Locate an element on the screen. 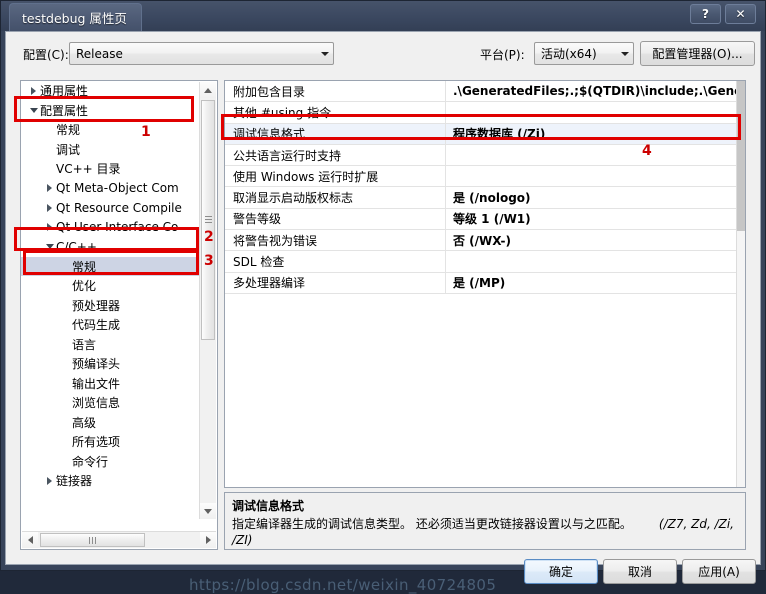 Image resolution: width=766 pixels, height=594 pixels. tree-item-15: 输出文件 is located at coordinates (111, 384).